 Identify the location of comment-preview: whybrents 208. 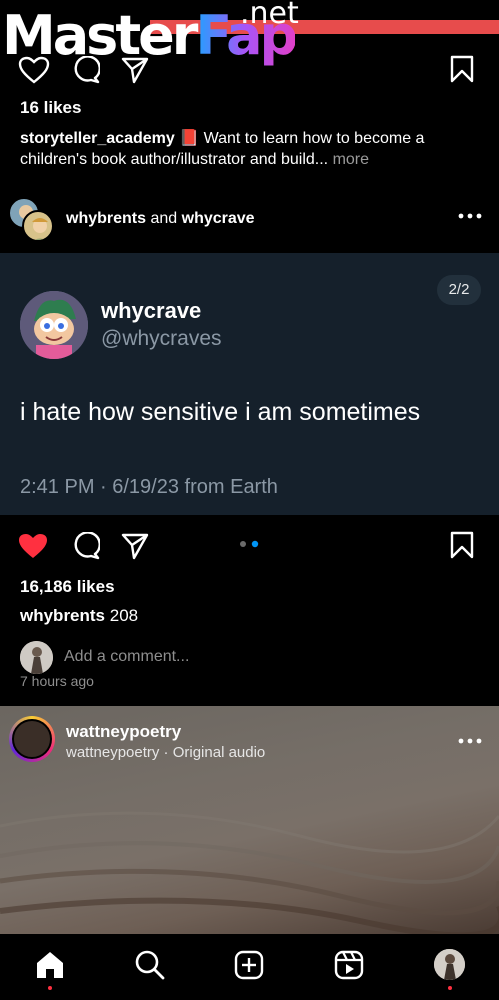
(79, 616).